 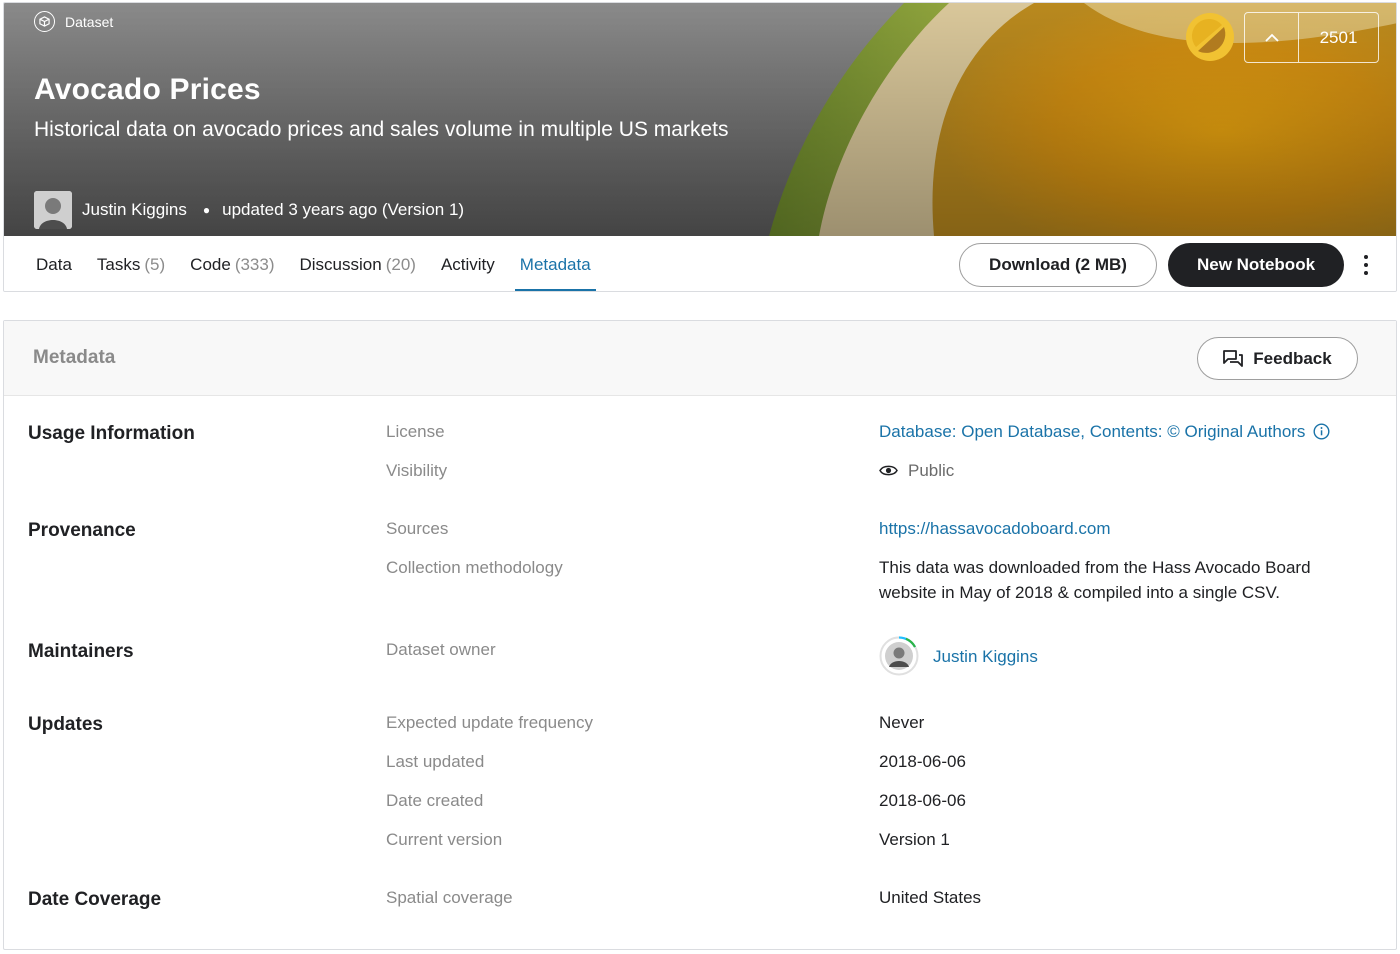 What do you see at coordinates (65, 724) in the screenshot?
I see `section-updates: Updates` at bounding box center [65, 724].